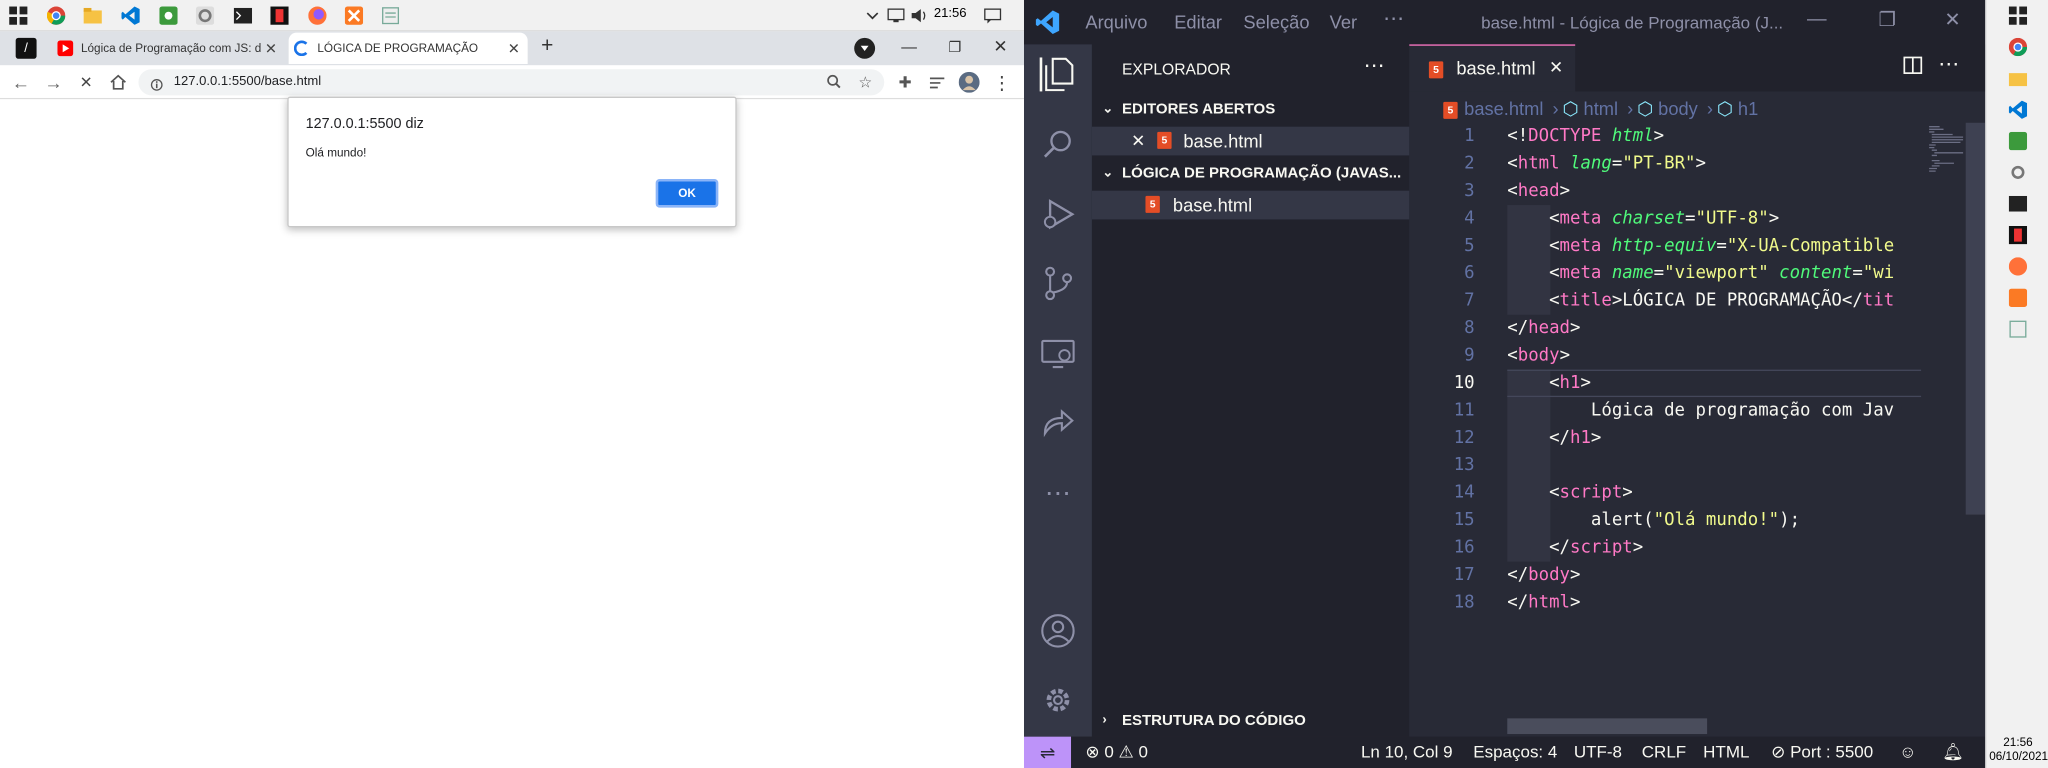  What do you see at coordinates (1538, 355) in the screenshot?
I see `code-line: <body>` at bounding box center [1538, 355].